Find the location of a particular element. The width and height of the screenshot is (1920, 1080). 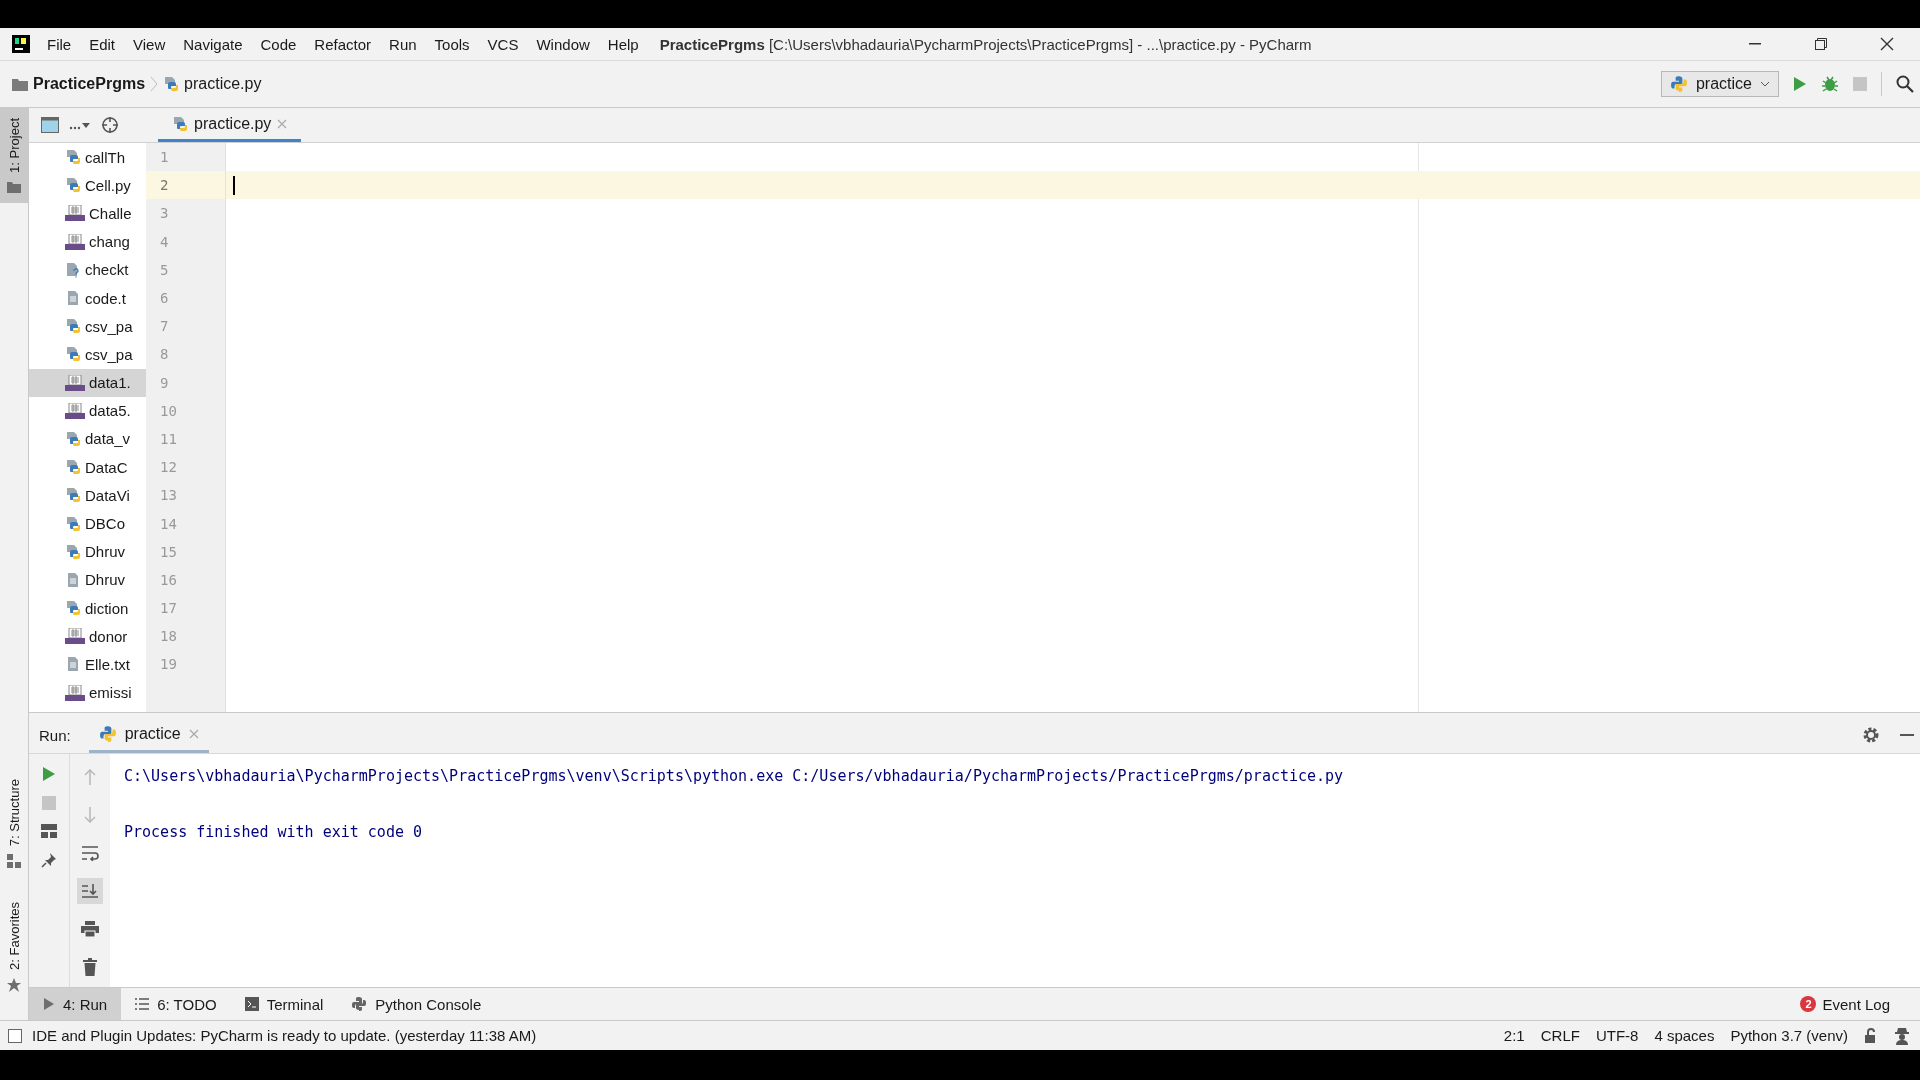

structure-icon is located at coordinates (14, 861).